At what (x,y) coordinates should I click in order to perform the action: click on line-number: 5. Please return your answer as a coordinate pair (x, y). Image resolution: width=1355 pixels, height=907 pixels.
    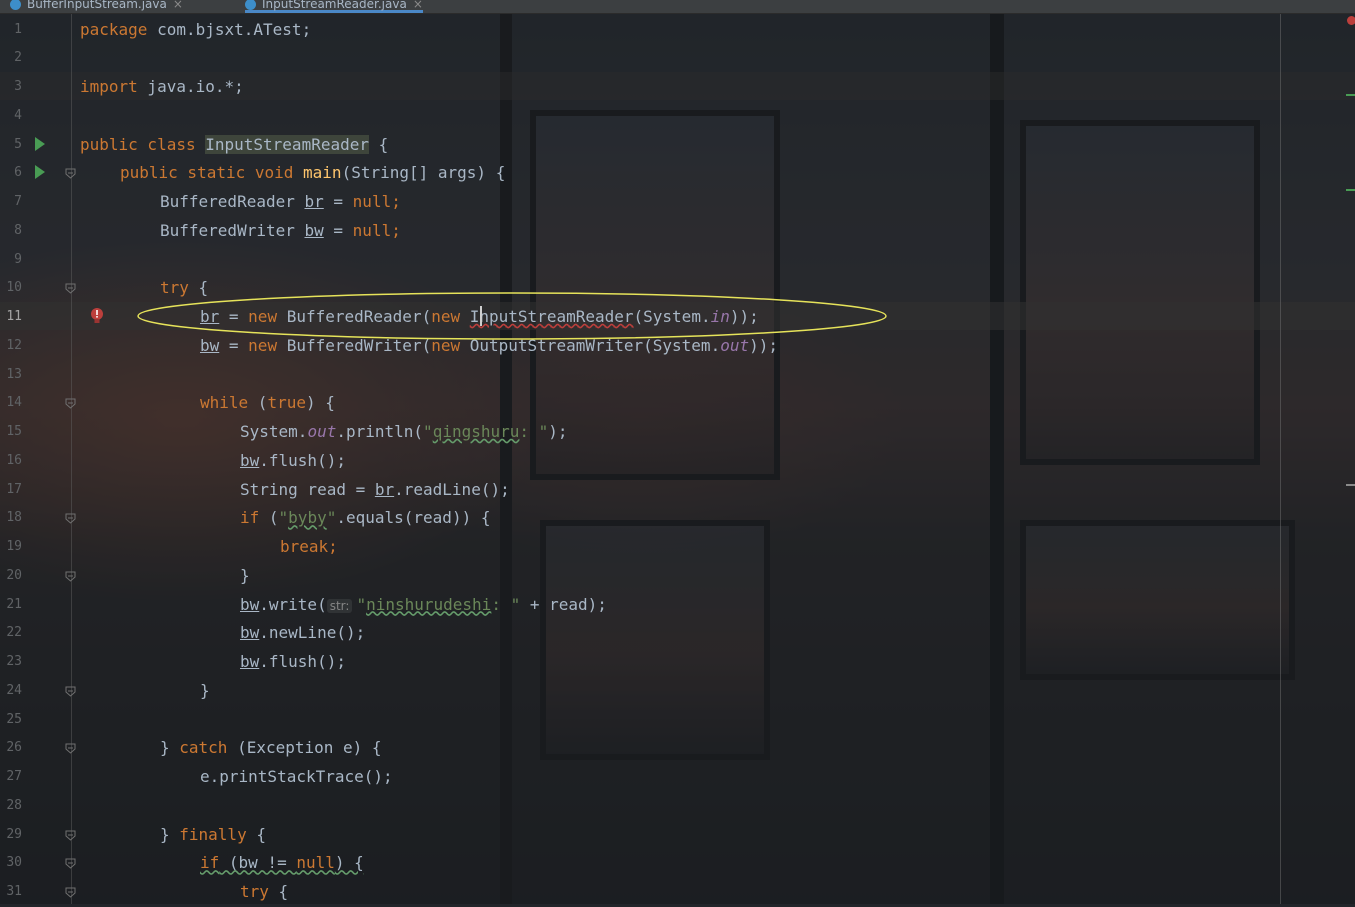
    Looking at the image, I should click on (11, 145).